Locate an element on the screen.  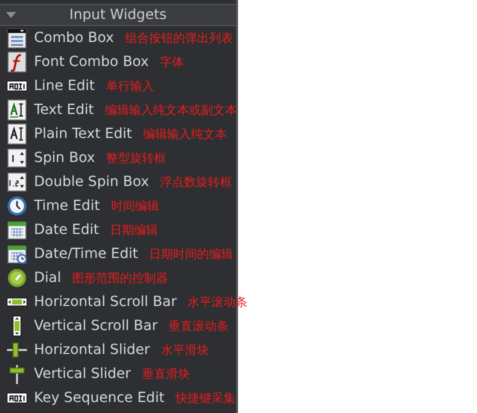
annotation: 快捷键采集 is located at coordinates (205, 398).